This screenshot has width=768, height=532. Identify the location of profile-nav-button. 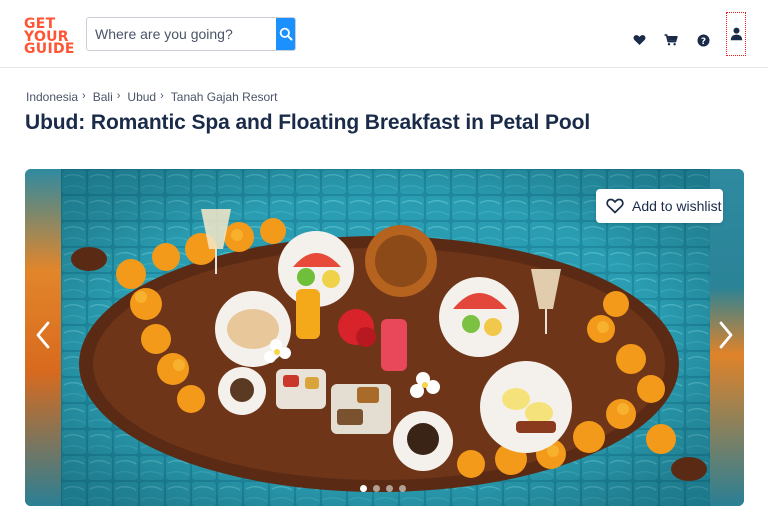
(736, 34).